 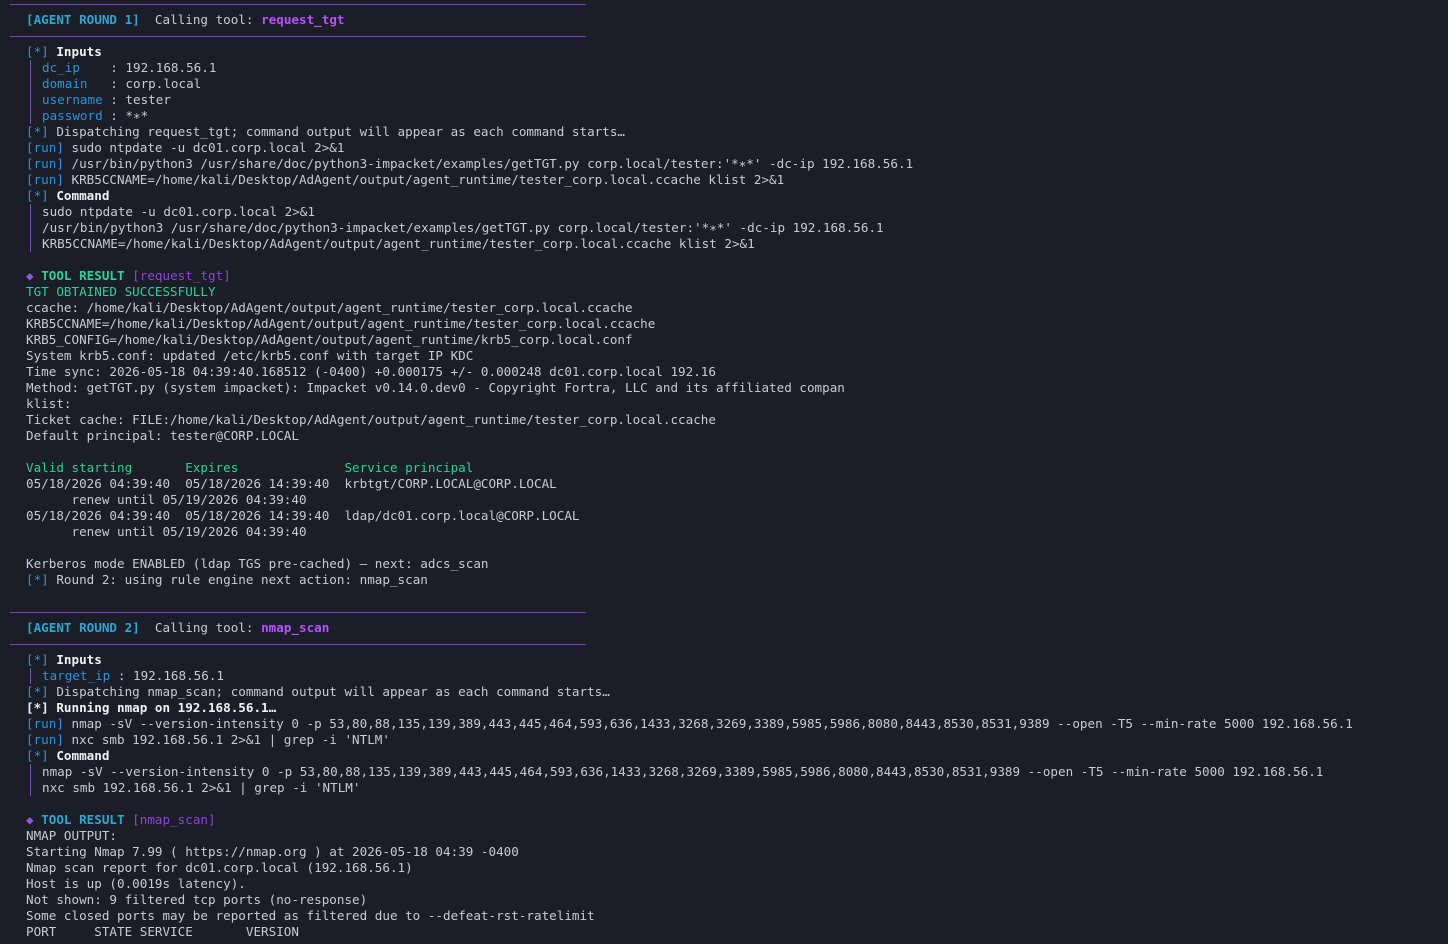 I want to click on inputs-heading: [*] Inputs, so click(x=64, y=52).